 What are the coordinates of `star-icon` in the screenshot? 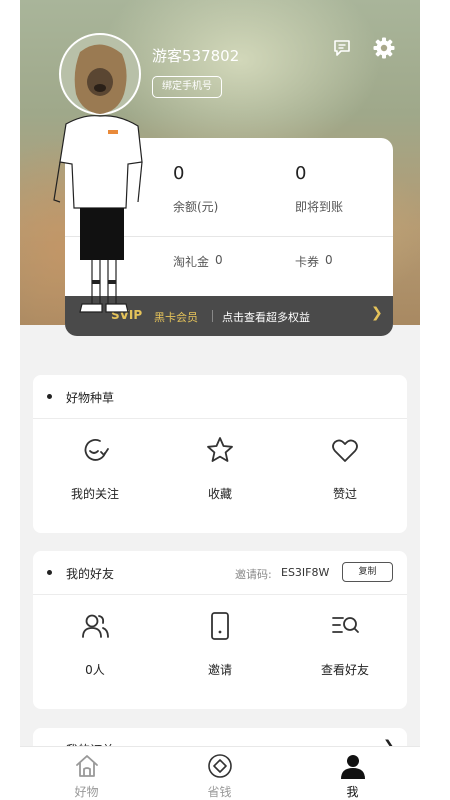 It's located at (220, 449).